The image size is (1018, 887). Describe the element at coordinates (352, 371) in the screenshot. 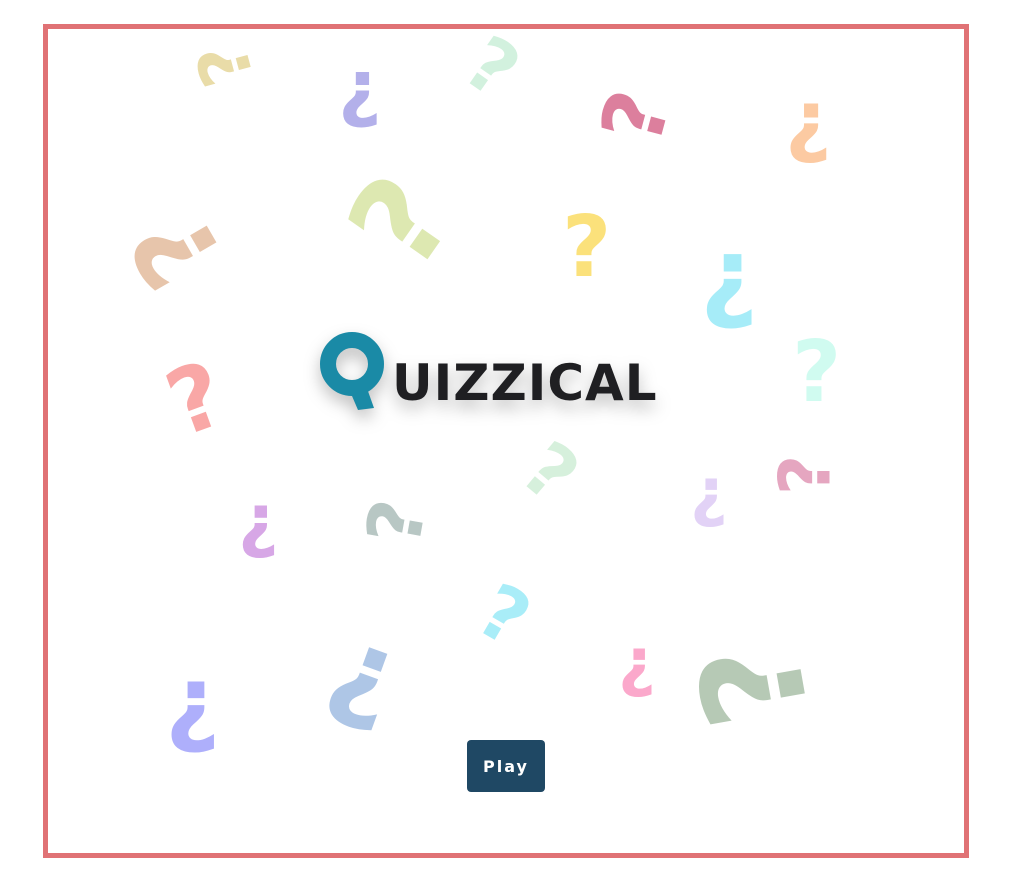

I see `q-logo-icon` at that location.